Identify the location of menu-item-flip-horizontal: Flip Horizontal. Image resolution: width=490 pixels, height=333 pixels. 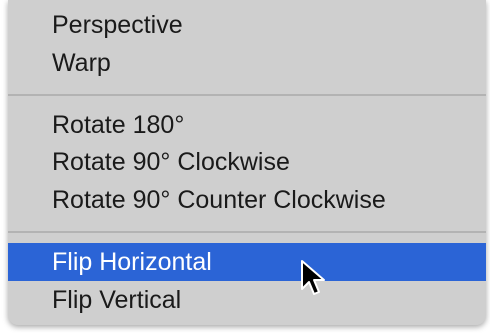
(247, 262).